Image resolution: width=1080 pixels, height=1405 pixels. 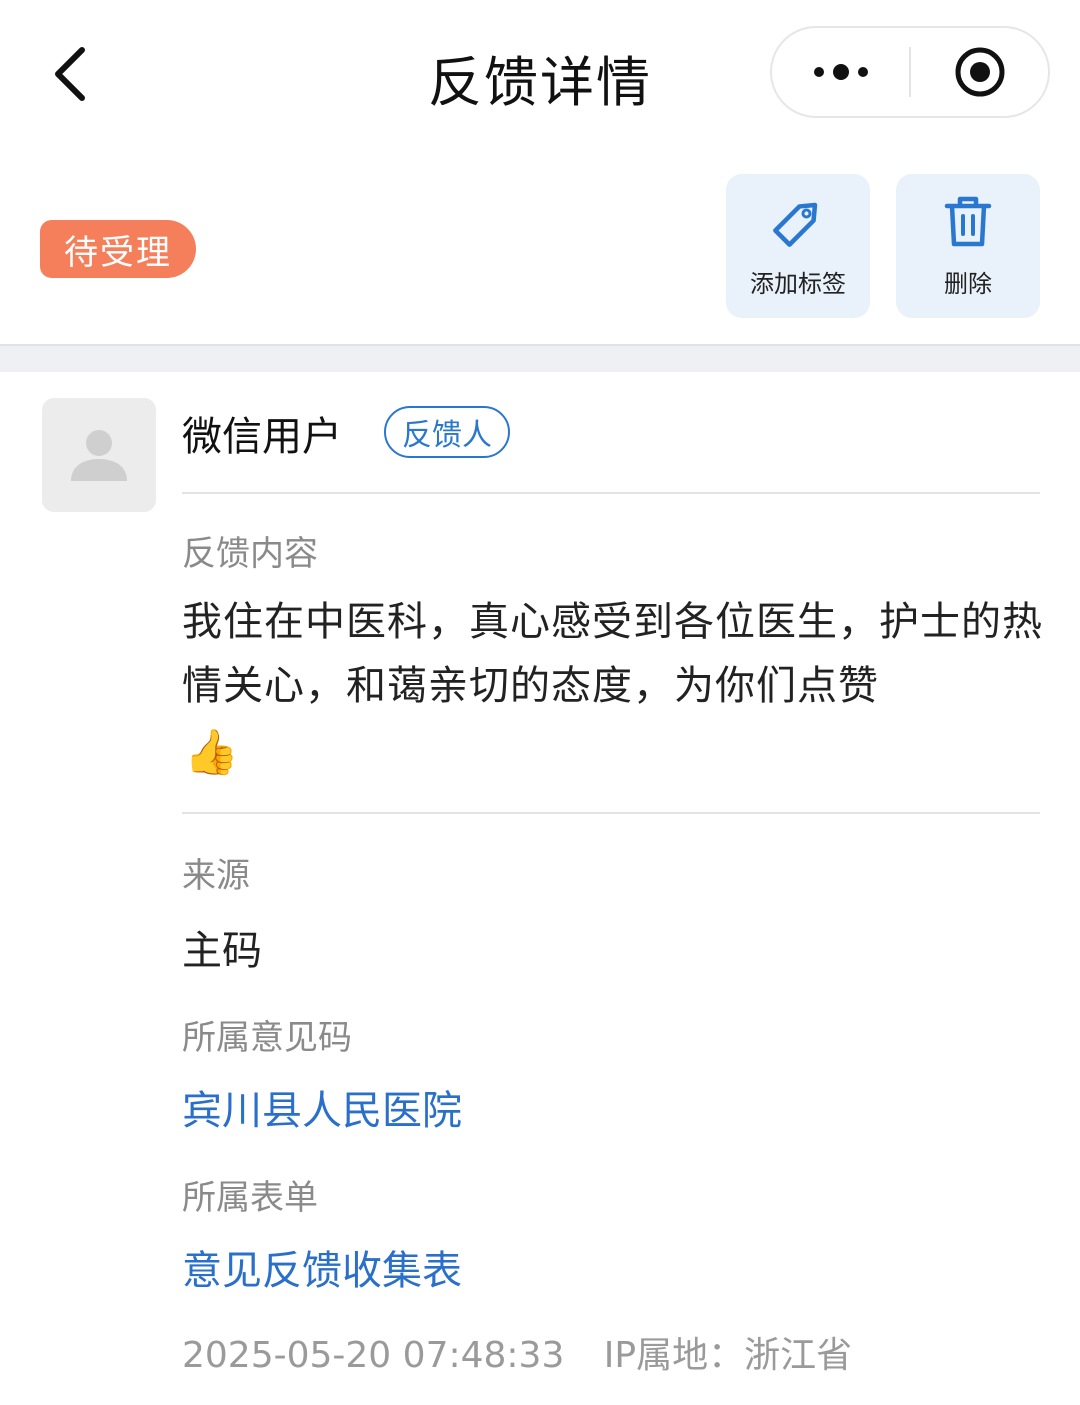 What do you see at coordinates (968, 221) in the screenshot?
I see `trash-icon` at bounding box center [968, 221].